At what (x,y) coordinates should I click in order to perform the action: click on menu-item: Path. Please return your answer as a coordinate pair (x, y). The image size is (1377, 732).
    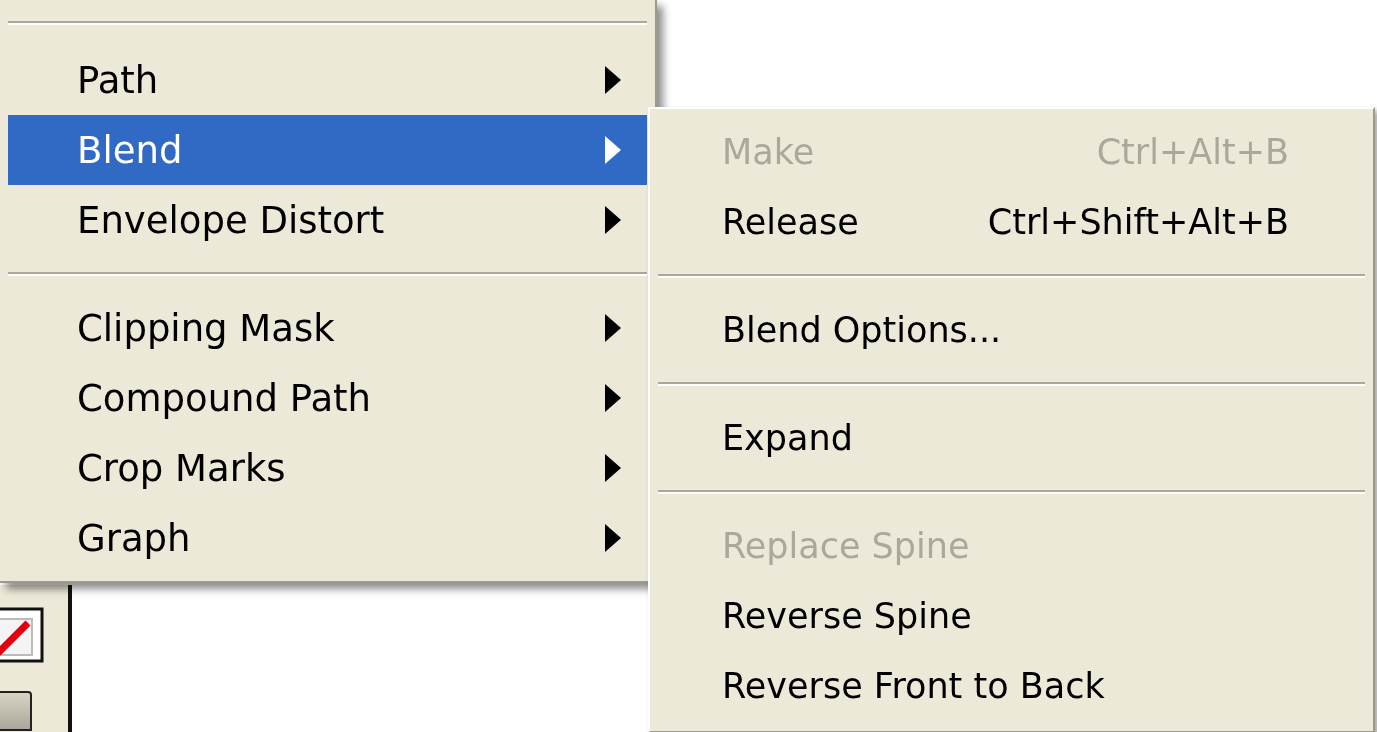
    Looking at the image, I should click on (327, 80).